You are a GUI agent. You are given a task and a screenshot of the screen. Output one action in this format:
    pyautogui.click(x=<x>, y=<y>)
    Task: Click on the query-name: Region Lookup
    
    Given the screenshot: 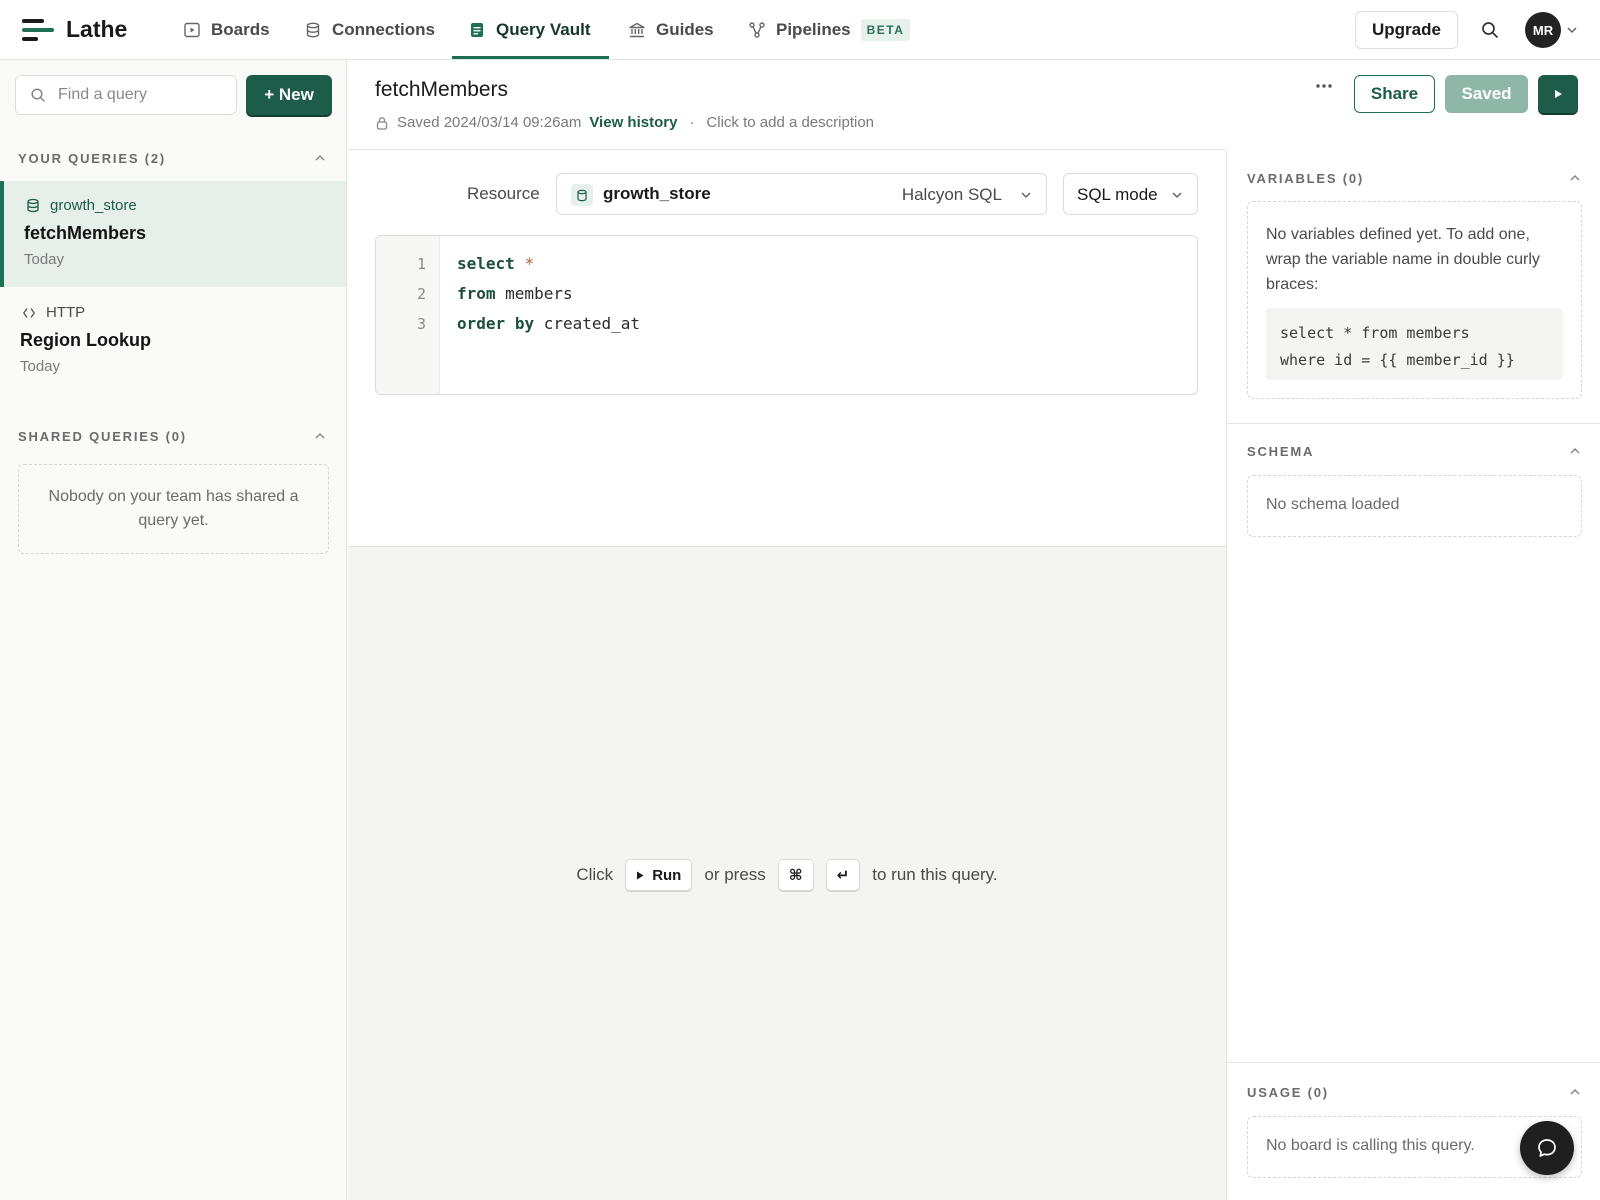 What is the action you would take?
    pyautogui.click(x=85, y=340)
    